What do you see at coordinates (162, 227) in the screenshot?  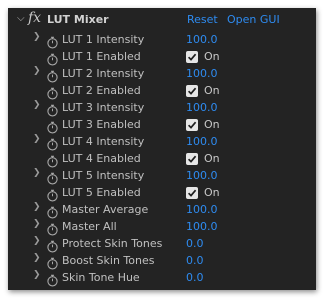 I see `property-row: ❯ Master All 100.0` at bounding box center [162, 227].